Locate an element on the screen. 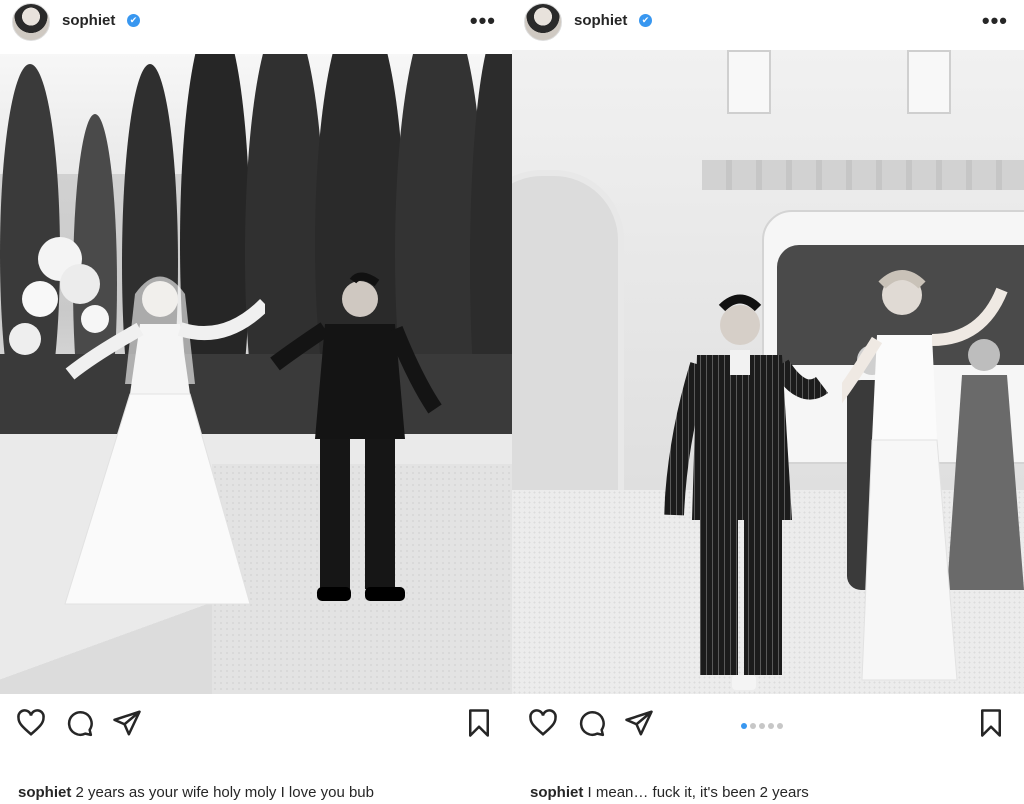 This screenshot has height=804, width=1024. caption-text: I mean… fuck it, it's been 2 years is located at coordinates (698, 792).